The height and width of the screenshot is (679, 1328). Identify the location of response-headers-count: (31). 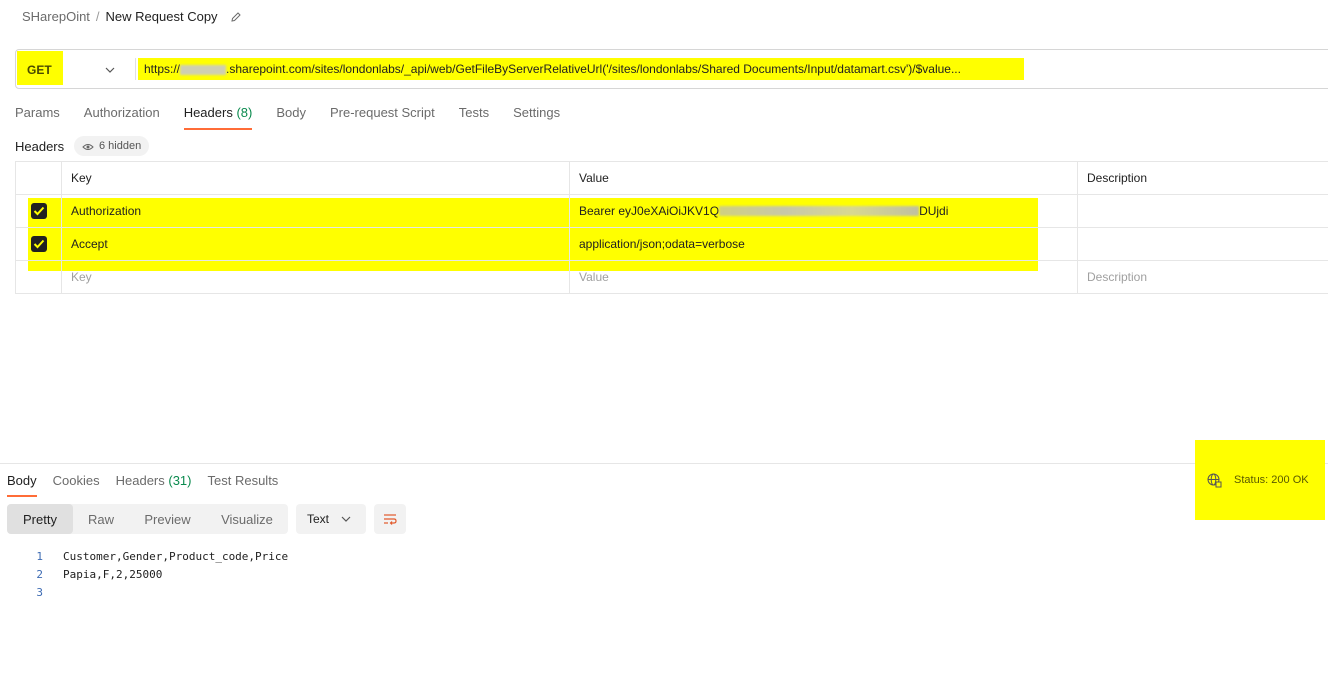
(180, 480).